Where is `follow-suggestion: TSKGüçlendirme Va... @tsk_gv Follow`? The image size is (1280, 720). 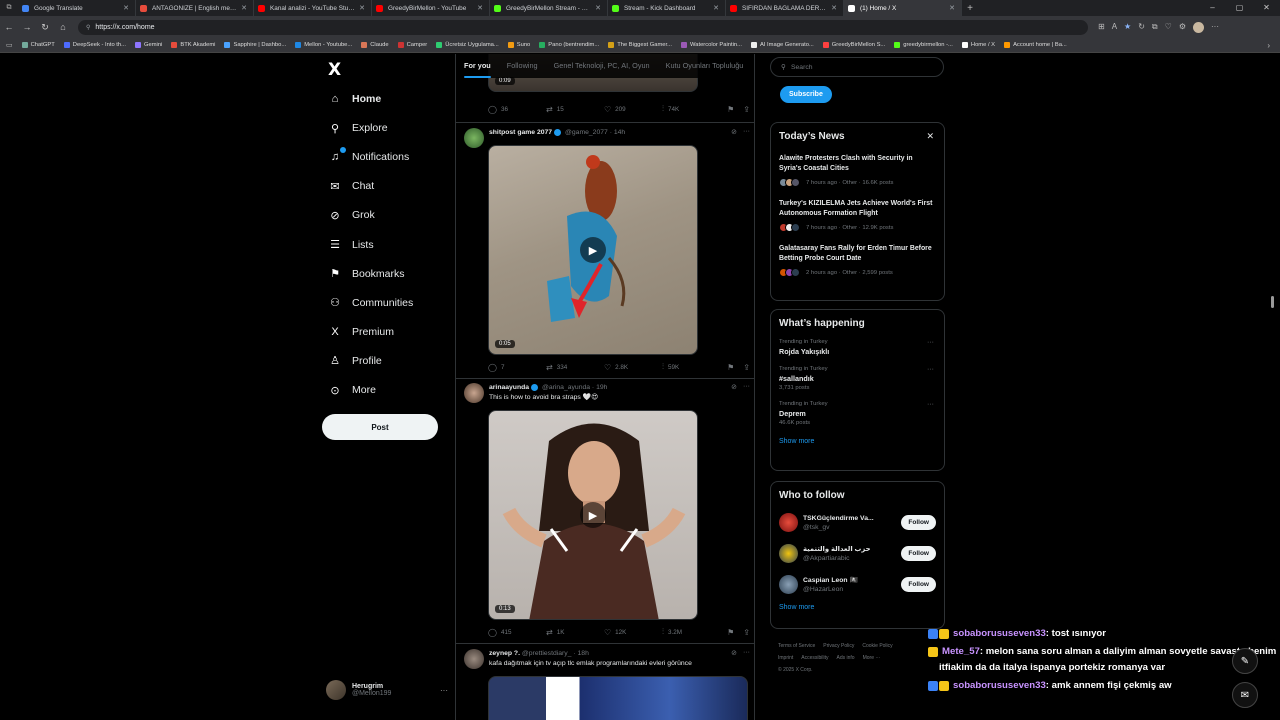
follow-suggestion: TSKGüçlendirme Va... @tsk_gv Follow is located at coordinates (857, 522).